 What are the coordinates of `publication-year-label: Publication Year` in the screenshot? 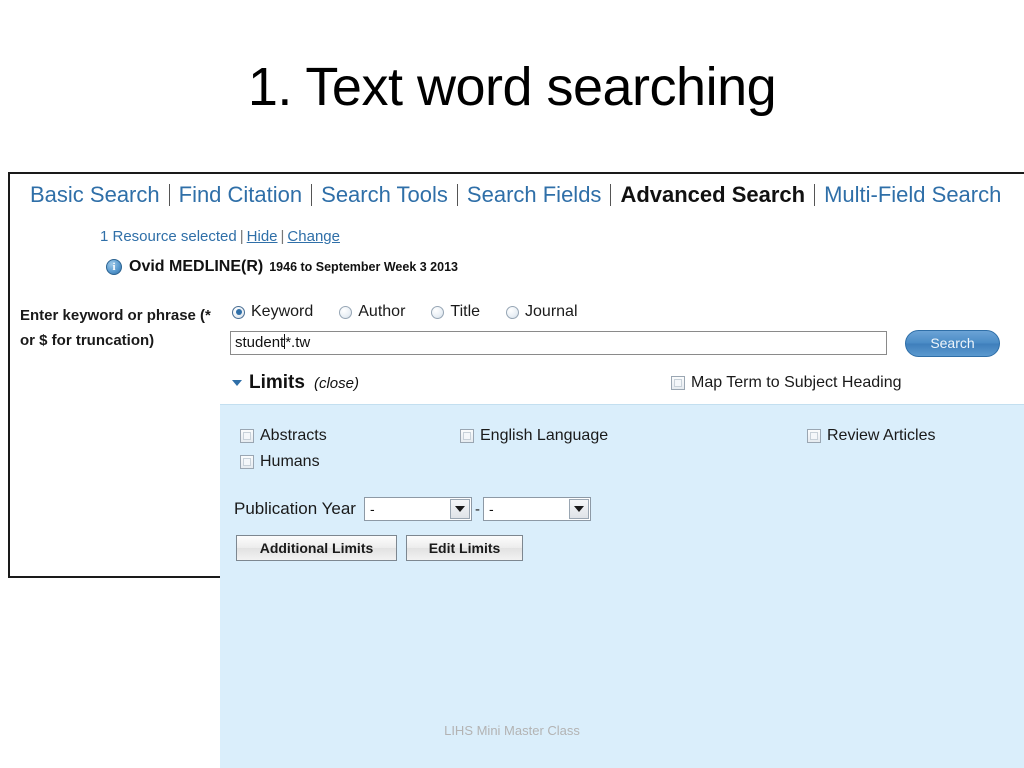 It's located at (295, 508).